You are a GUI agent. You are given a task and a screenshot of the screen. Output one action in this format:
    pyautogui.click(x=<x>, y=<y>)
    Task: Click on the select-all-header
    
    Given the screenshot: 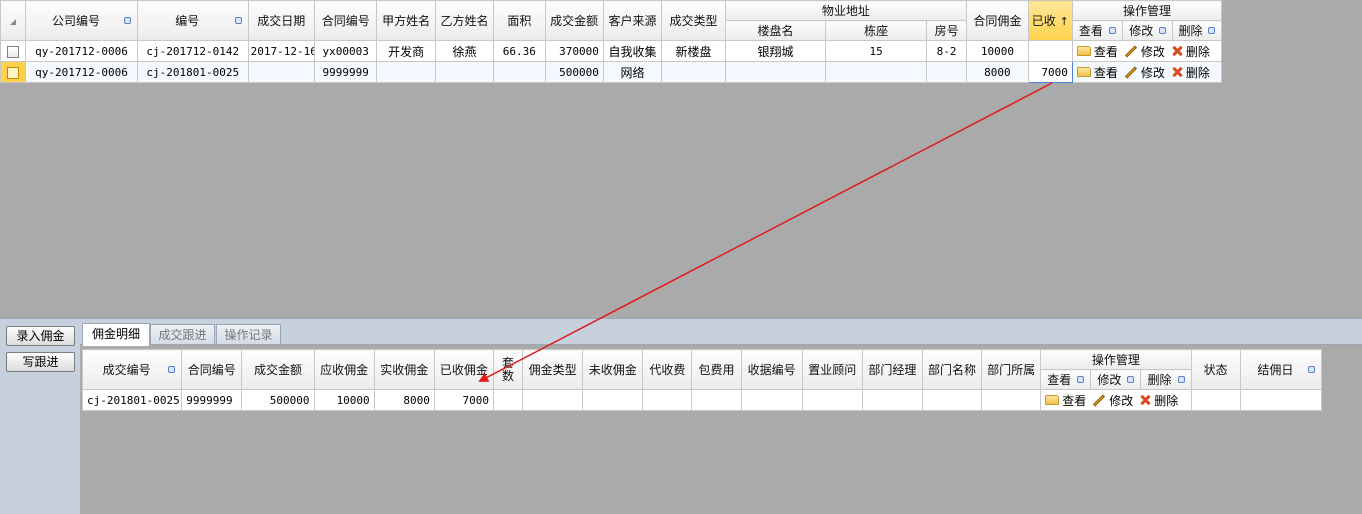 What is the action you would take?
    pyautogui.click(x=13, y=20)
    